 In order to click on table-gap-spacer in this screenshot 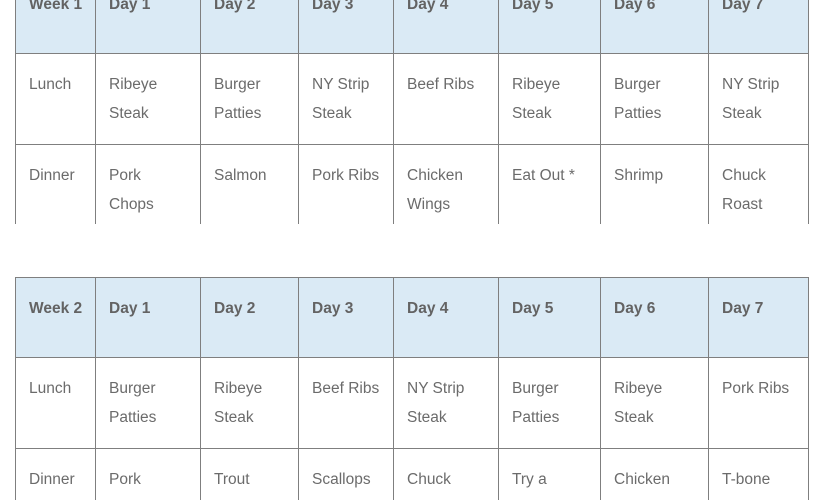, I will do `click(411, 250)`.